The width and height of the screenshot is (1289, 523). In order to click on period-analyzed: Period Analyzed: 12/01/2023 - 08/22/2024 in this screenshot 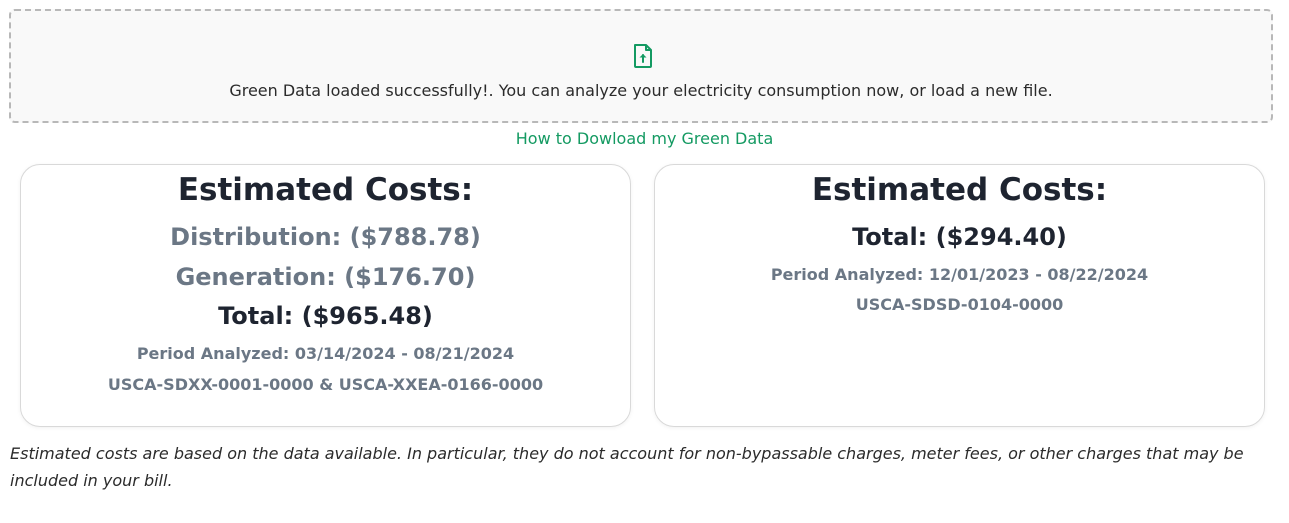, I will do `click(959, 274)`.